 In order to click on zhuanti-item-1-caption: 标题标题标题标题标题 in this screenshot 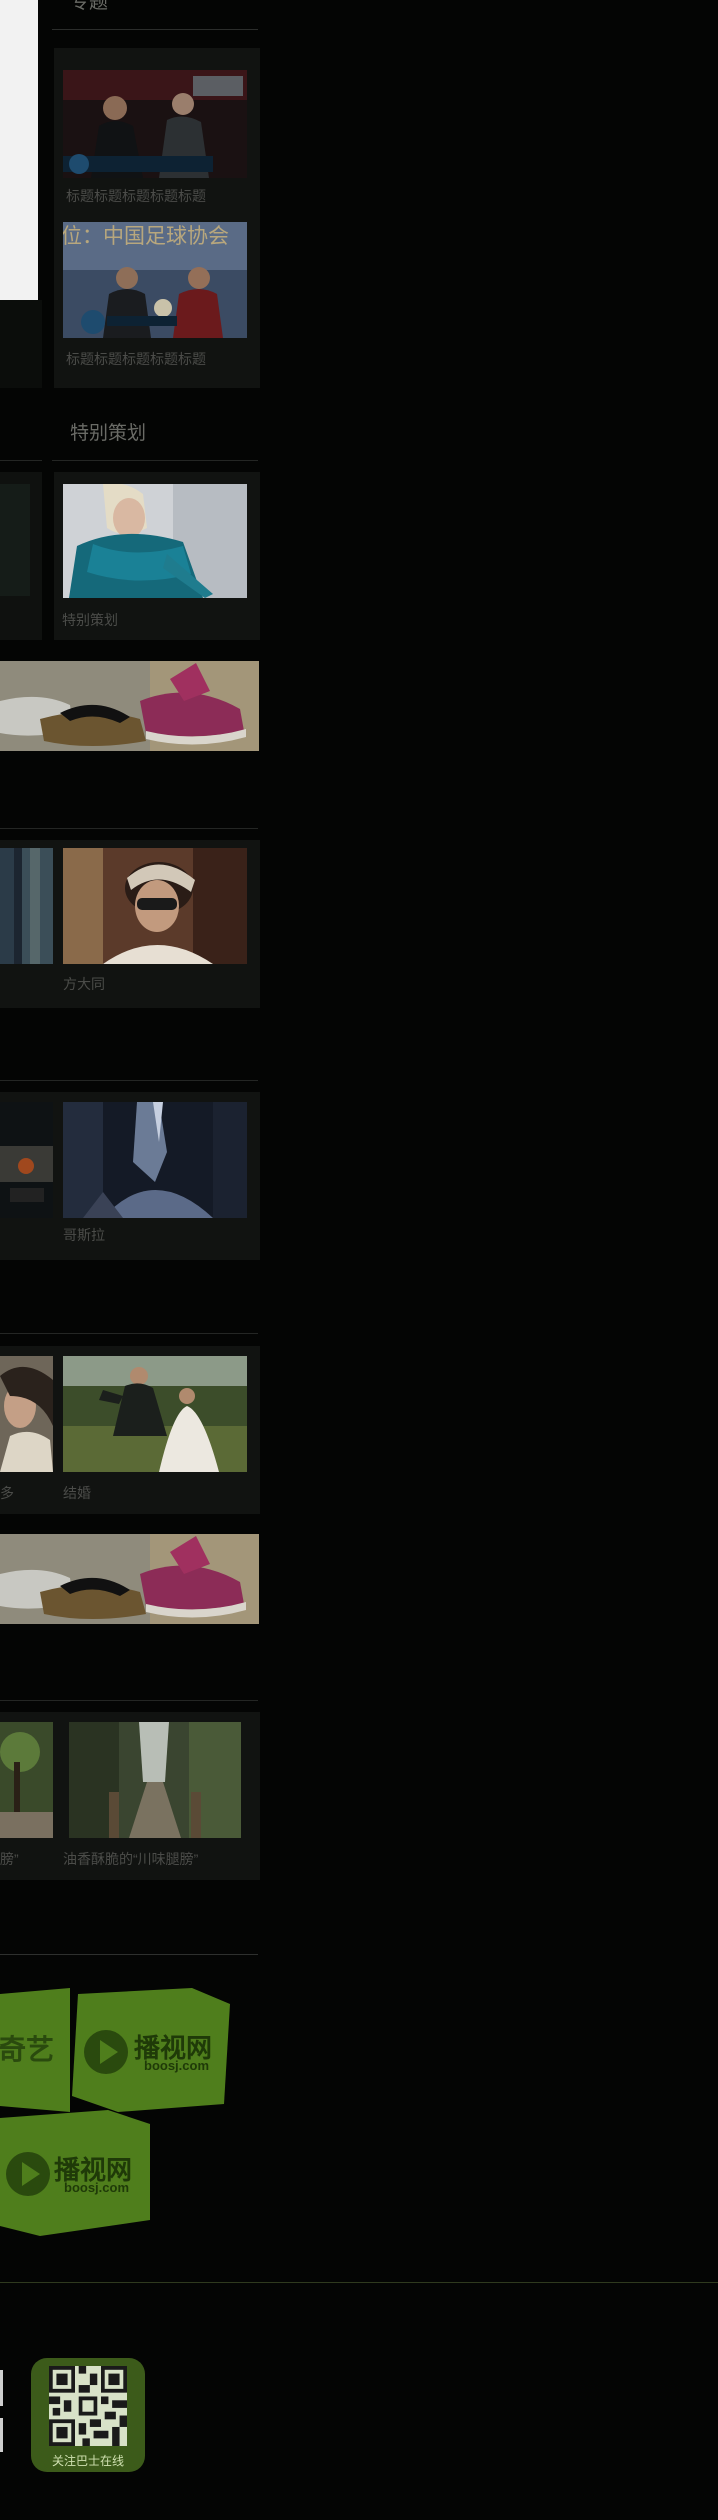, I will do `click(136, 196)`.